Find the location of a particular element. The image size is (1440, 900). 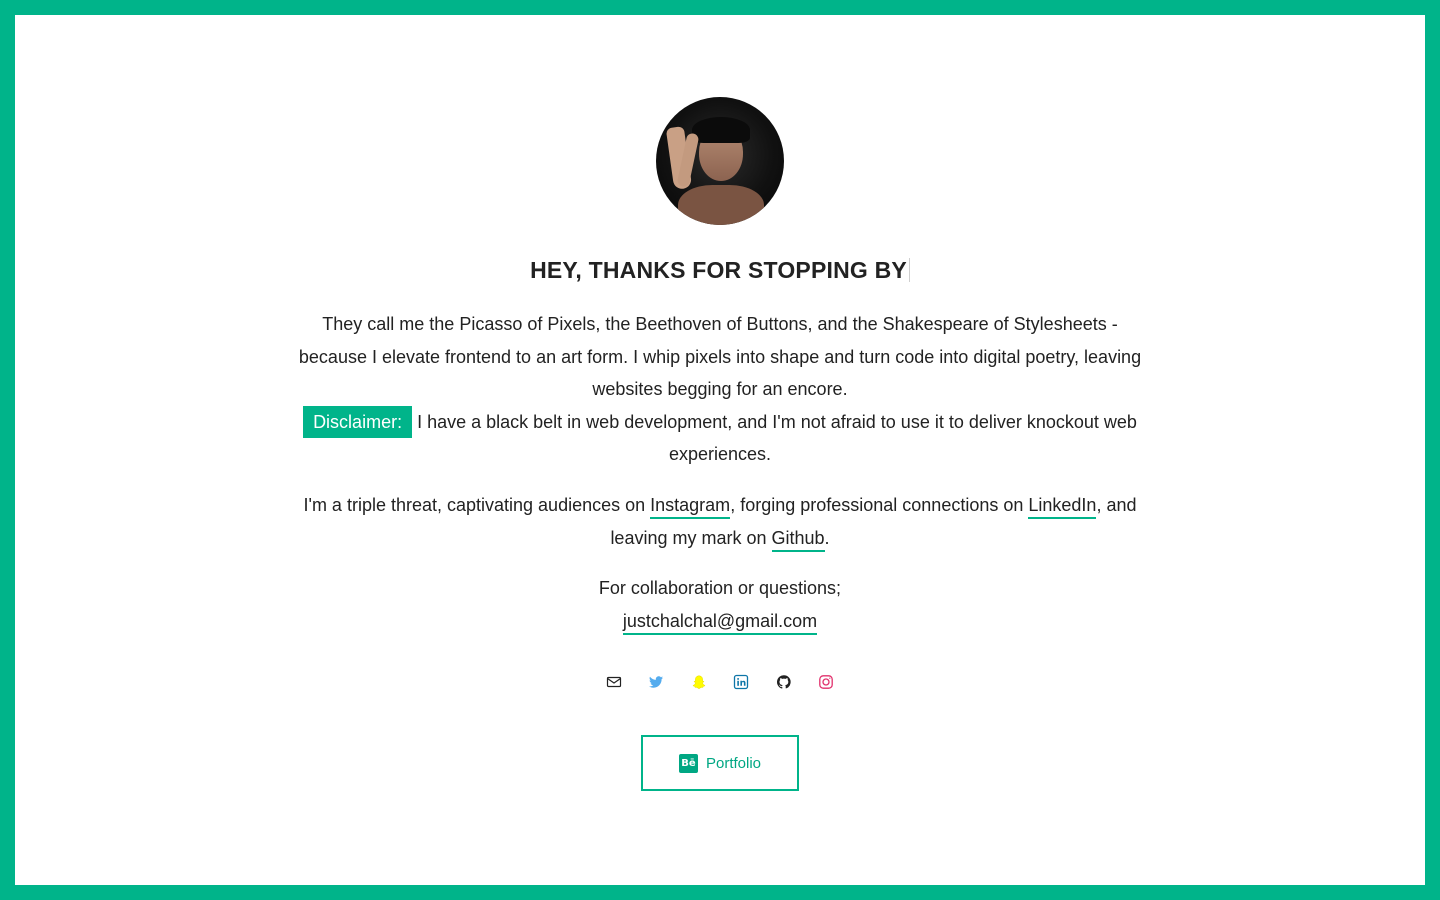

github-link: Github is located at coordinates (798, 539).